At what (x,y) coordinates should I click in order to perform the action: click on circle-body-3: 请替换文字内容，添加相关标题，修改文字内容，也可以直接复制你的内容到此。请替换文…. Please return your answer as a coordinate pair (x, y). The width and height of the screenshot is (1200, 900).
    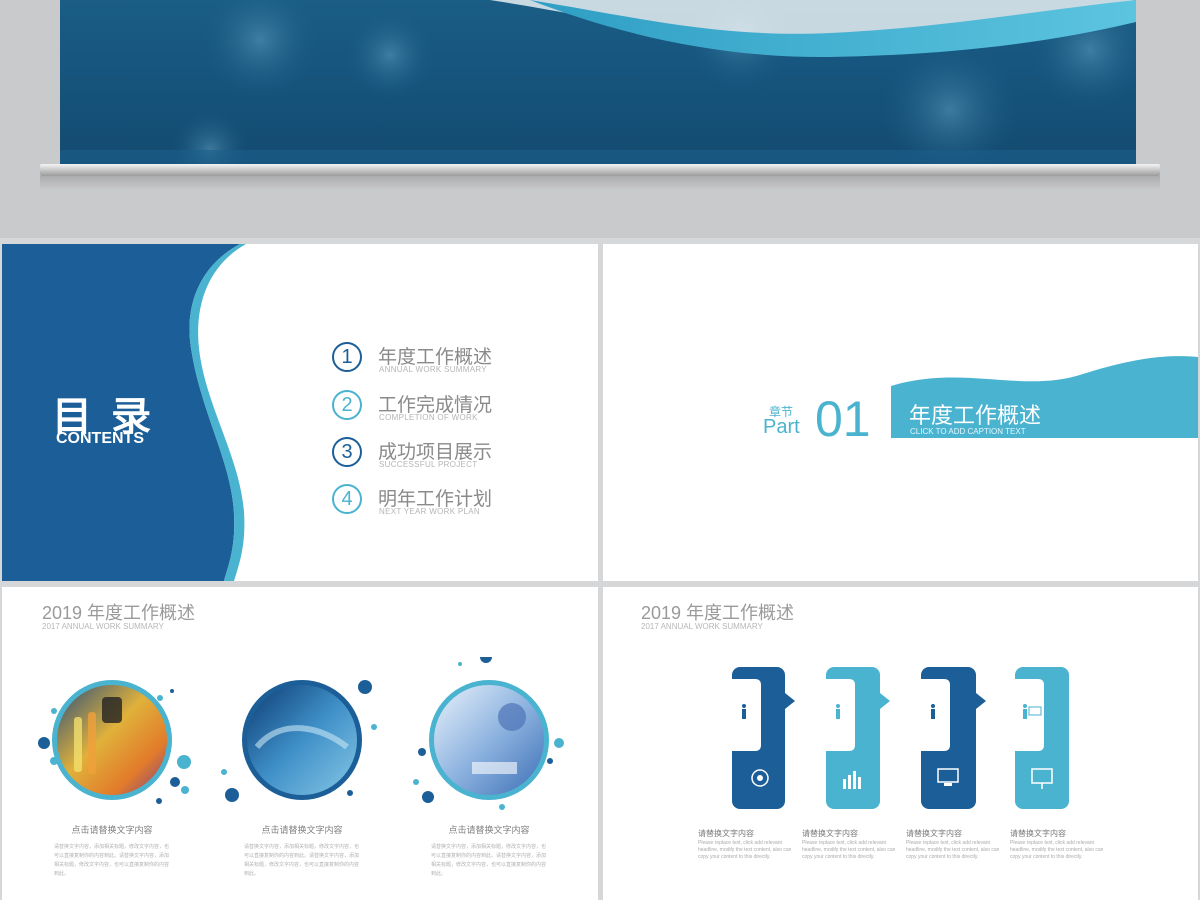
    Looking at the image, I should click on (489, 860).